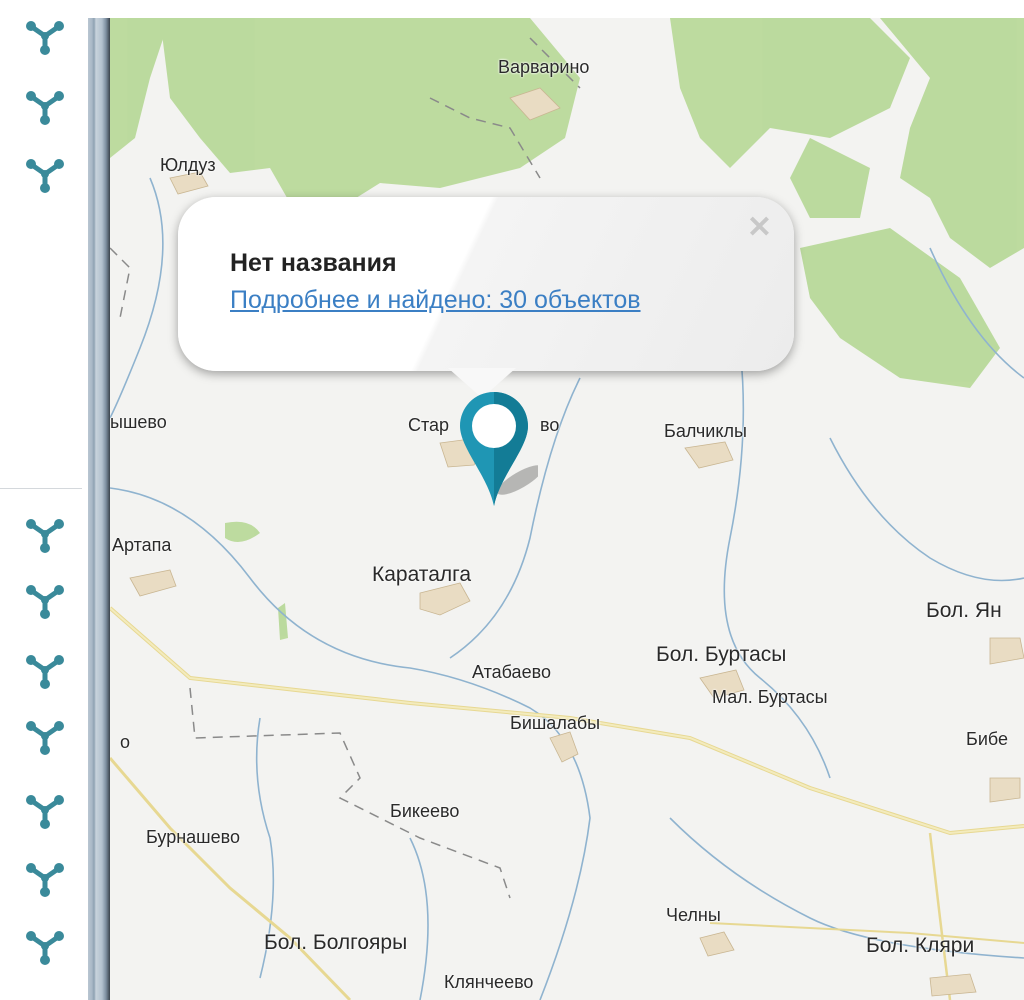 This screenshot has width=1024, height=1000. What do you see at coordinates (125, 742) in the screenshot?
I see `place-label-o: о` at bounding box center [125, 742].